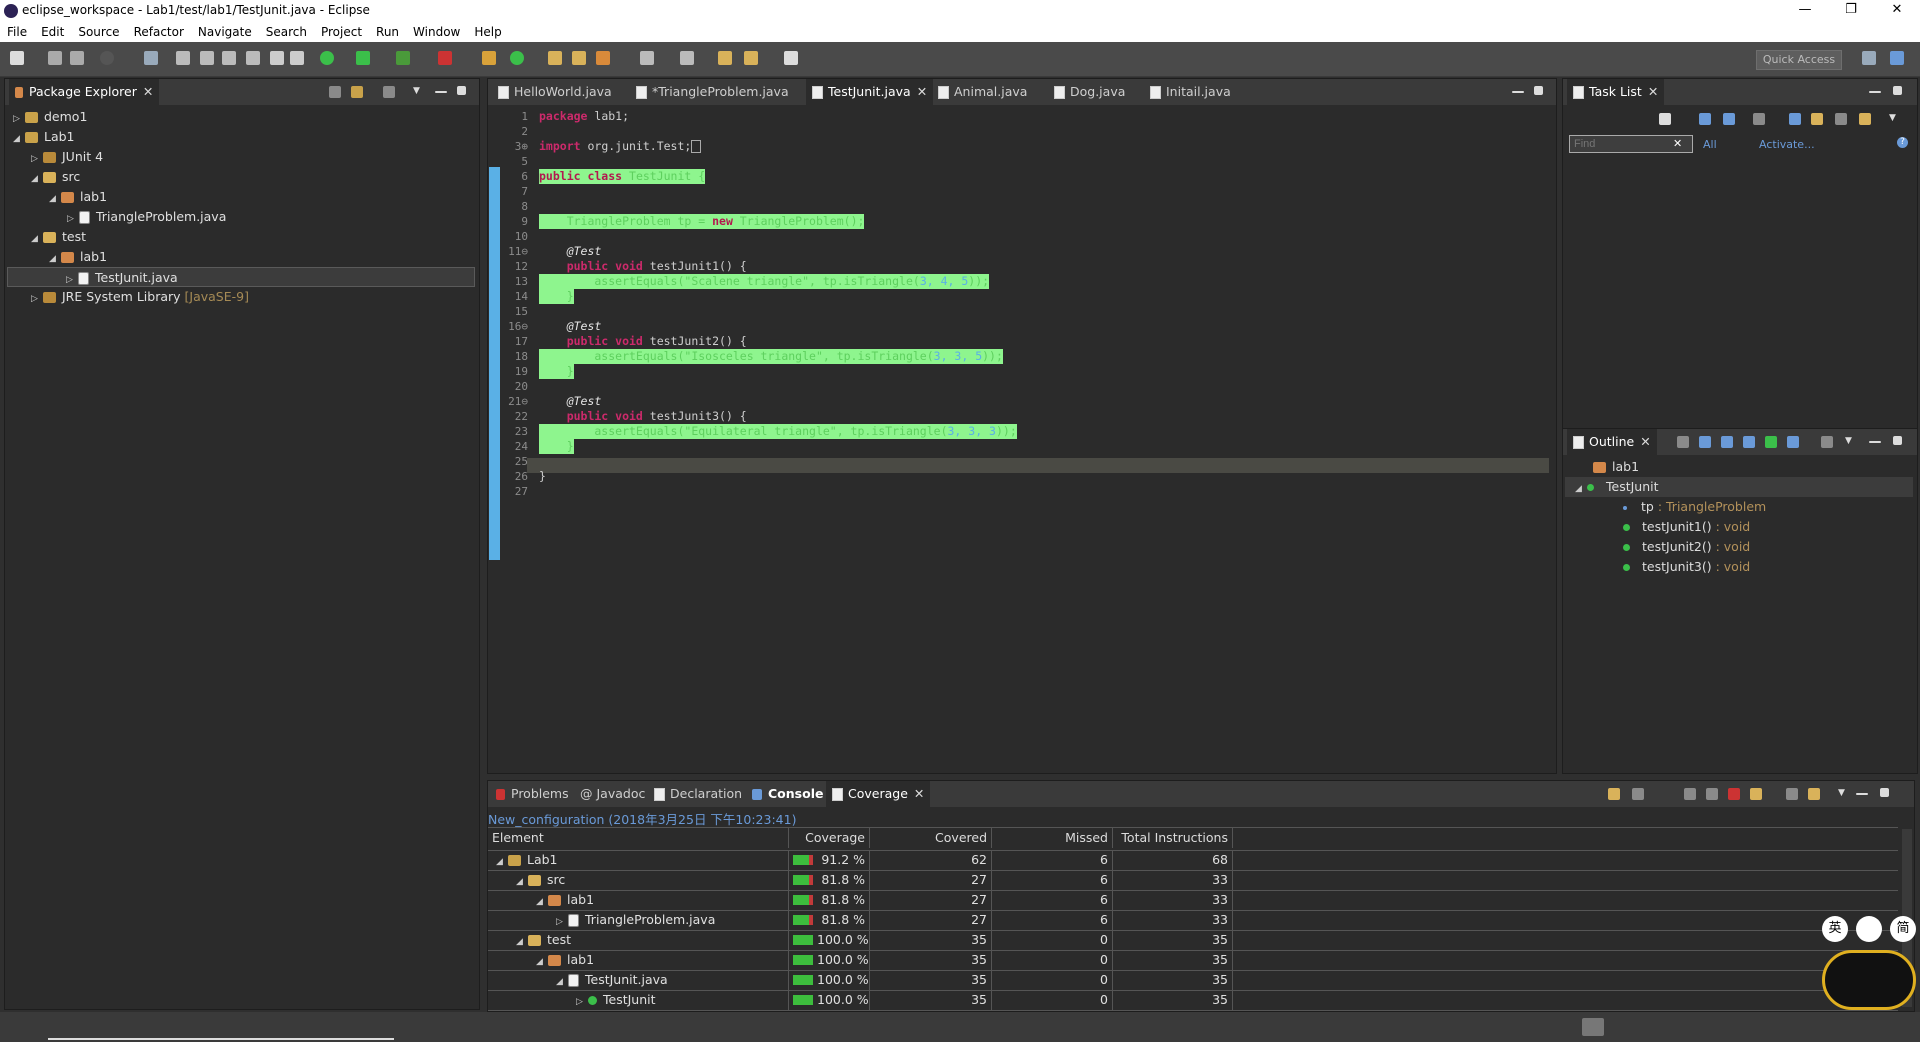 The height and width of the screenshot is (1042, 1920). Describe the element at coordinates (1686, 567) in the screenshot. I see `outline-item-method: testJunit3() : void` at that location.